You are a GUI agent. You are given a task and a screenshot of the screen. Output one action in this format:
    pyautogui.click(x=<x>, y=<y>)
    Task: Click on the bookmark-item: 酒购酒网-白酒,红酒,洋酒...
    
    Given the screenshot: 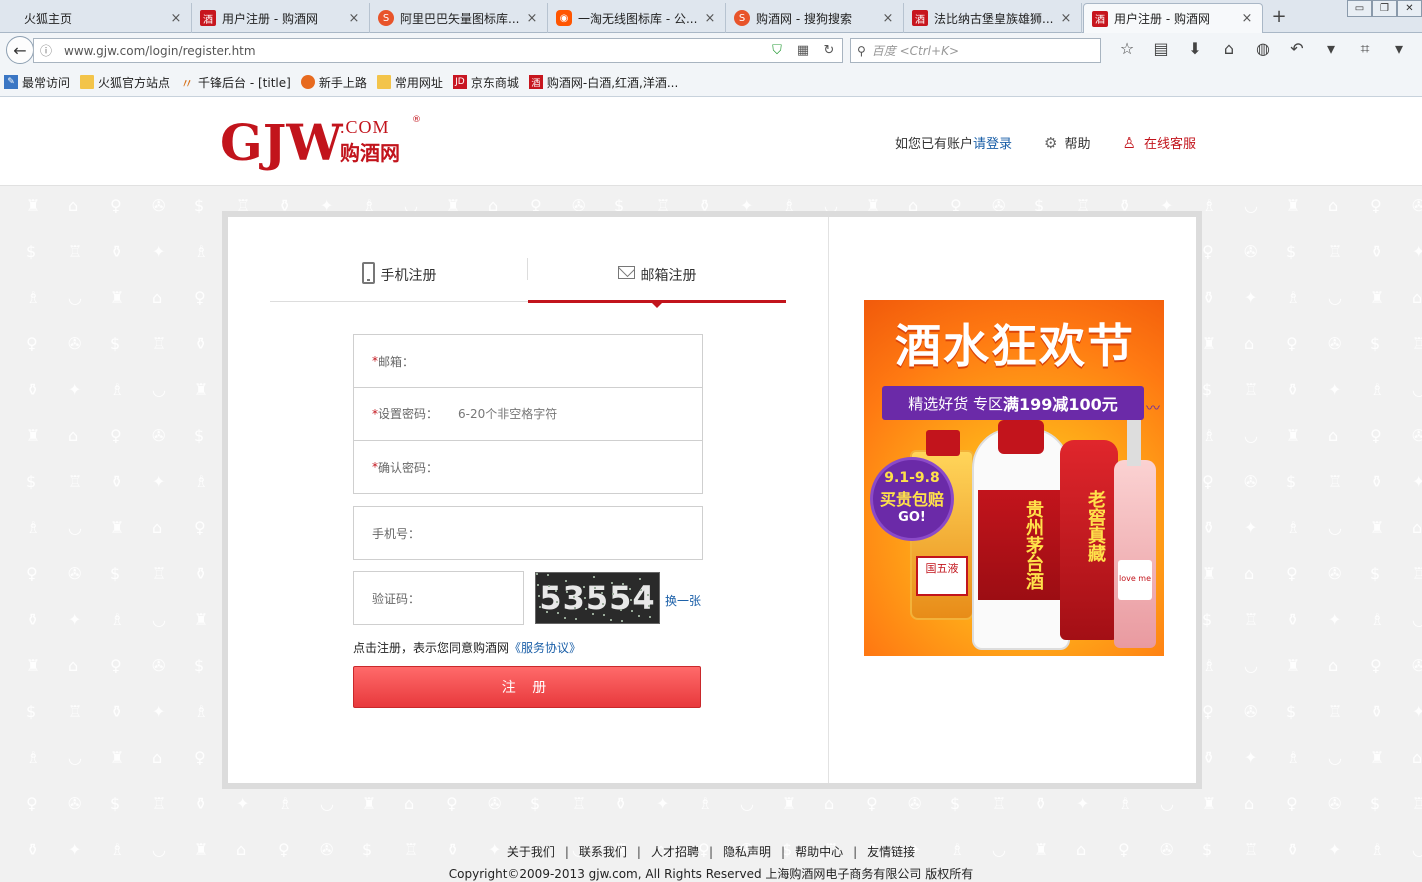 What is the action you would take?
    pyautogui.click(x=603, y=82)
    